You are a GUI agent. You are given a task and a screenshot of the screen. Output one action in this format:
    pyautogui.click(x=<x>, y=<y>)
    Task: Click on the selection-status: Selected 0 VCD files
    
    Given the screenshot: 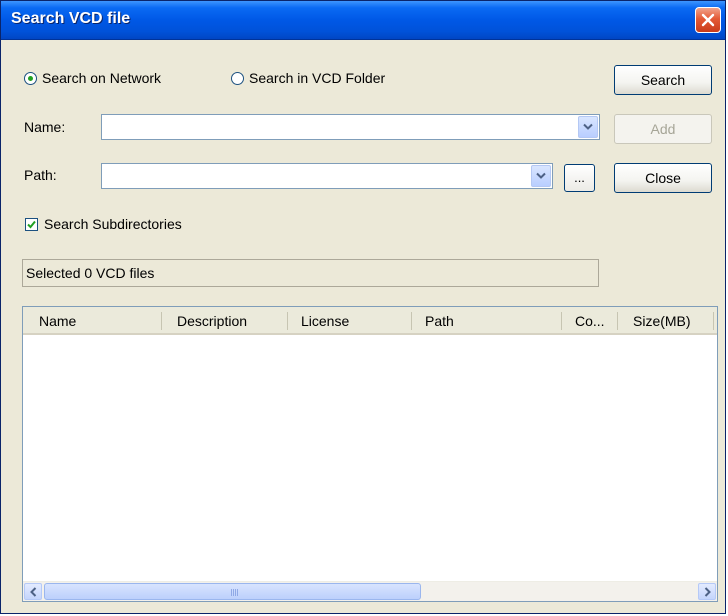 What is the action you would take?
    pyautogui.click(x=310, y=273)
    